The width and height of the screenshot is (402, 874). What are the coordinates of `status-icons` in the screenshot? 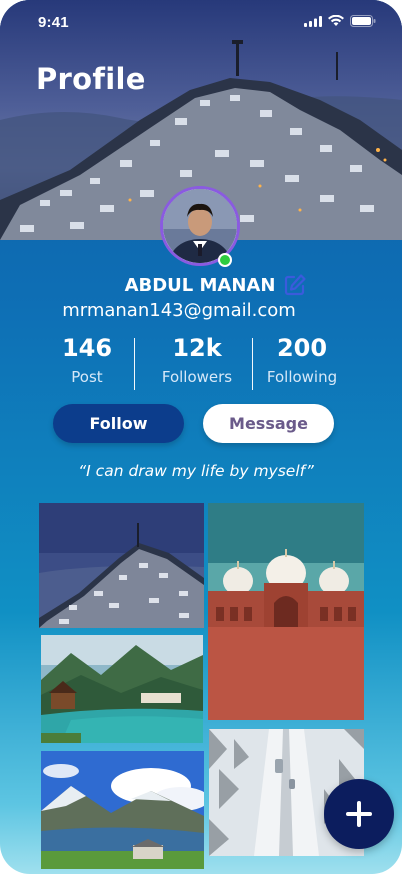 It's located at (340, 21).